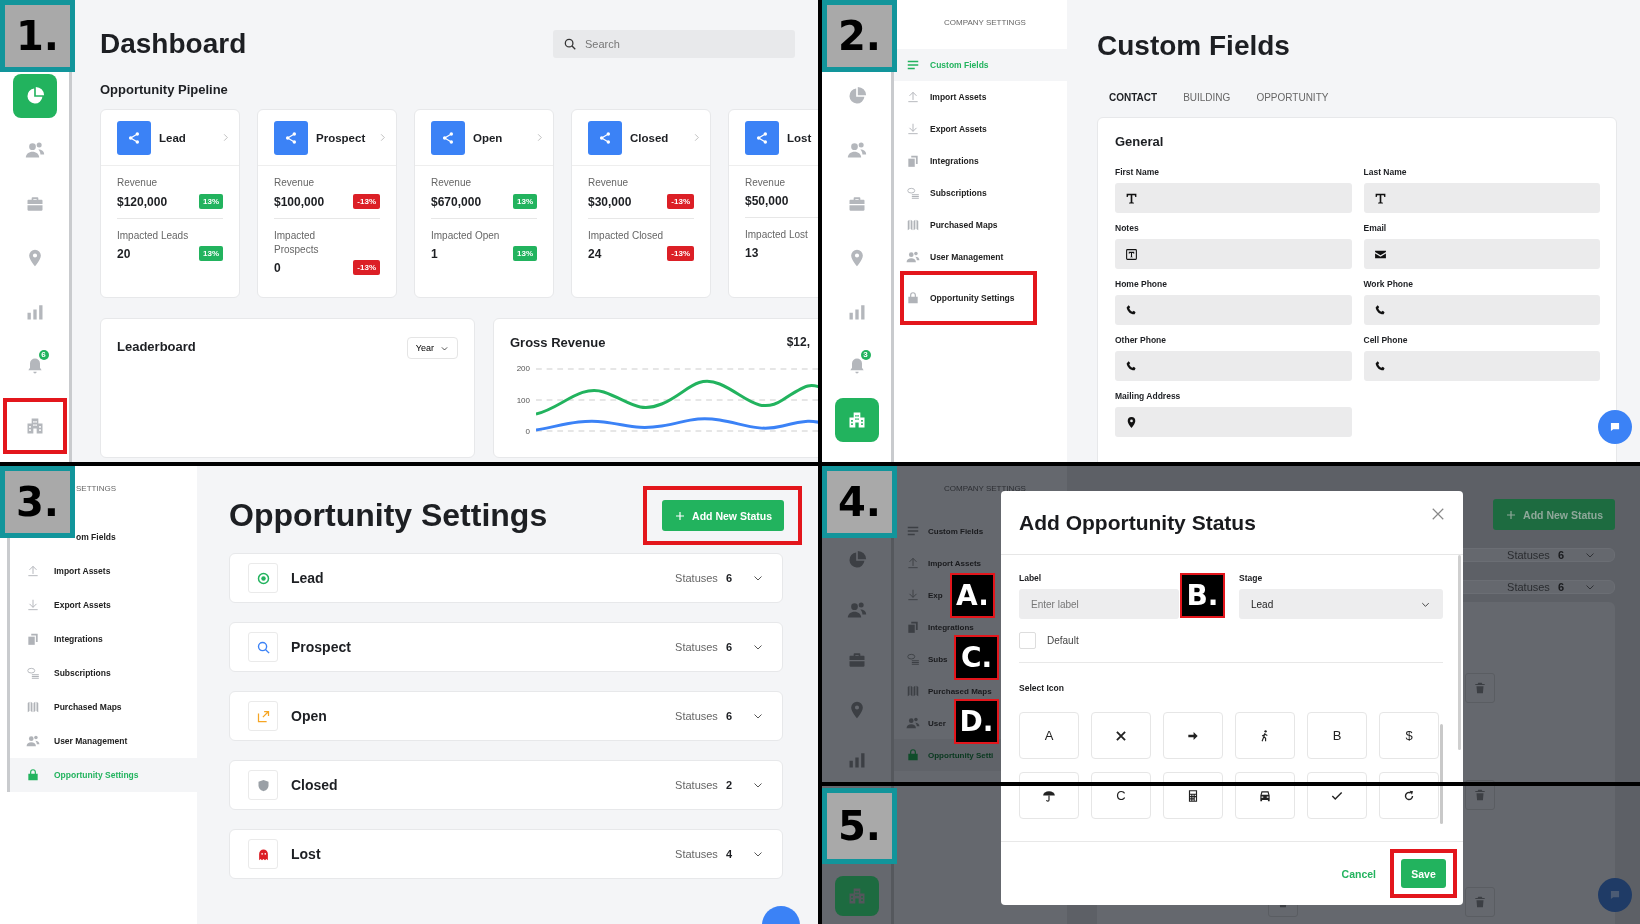  I want to click on status-count: 2, so click(728, 785).